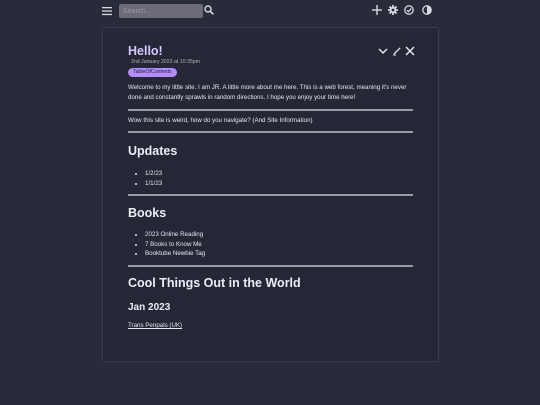 The width and height of the screenshot is (540, 405). What do you see at coordinates (214, 283) in the screenshot?
I see `cool-things-heading: Cool Things Out in the World` at bounding box center [214, 283].